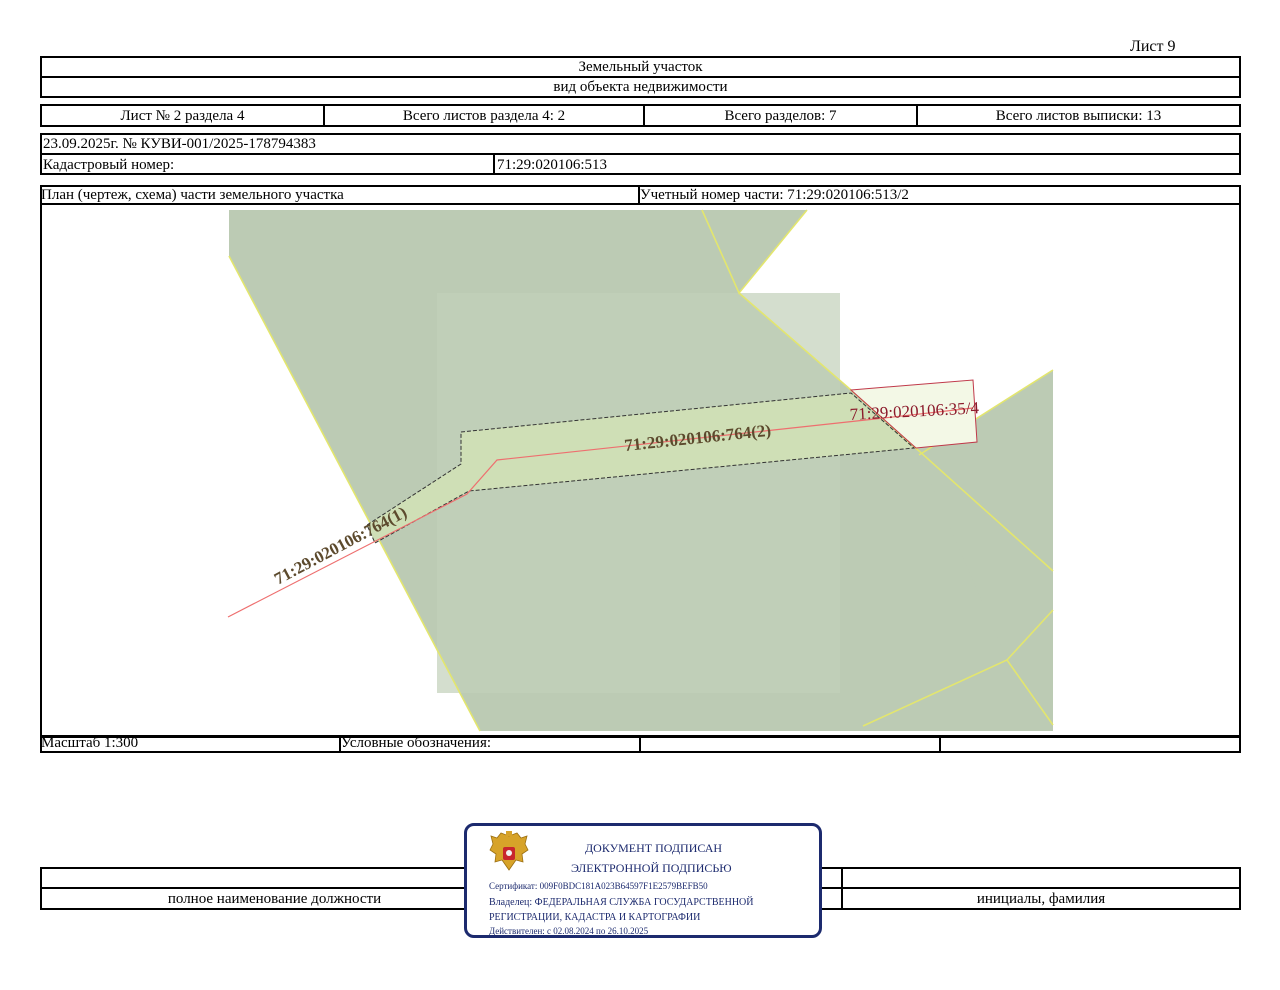  I want to click on stamp-line2: ЭЛЕКТРОННОЙ ПОДПИСЬЮ, so click(651, 868).